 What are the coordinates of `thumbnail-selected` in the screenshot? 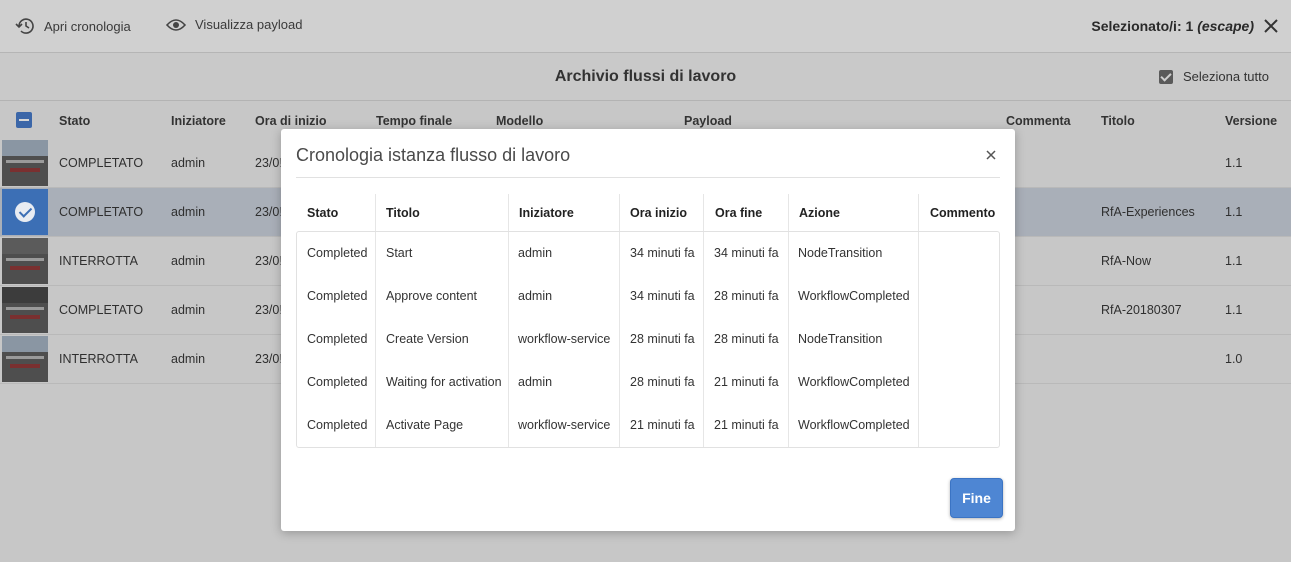 It's located at (25, 212).